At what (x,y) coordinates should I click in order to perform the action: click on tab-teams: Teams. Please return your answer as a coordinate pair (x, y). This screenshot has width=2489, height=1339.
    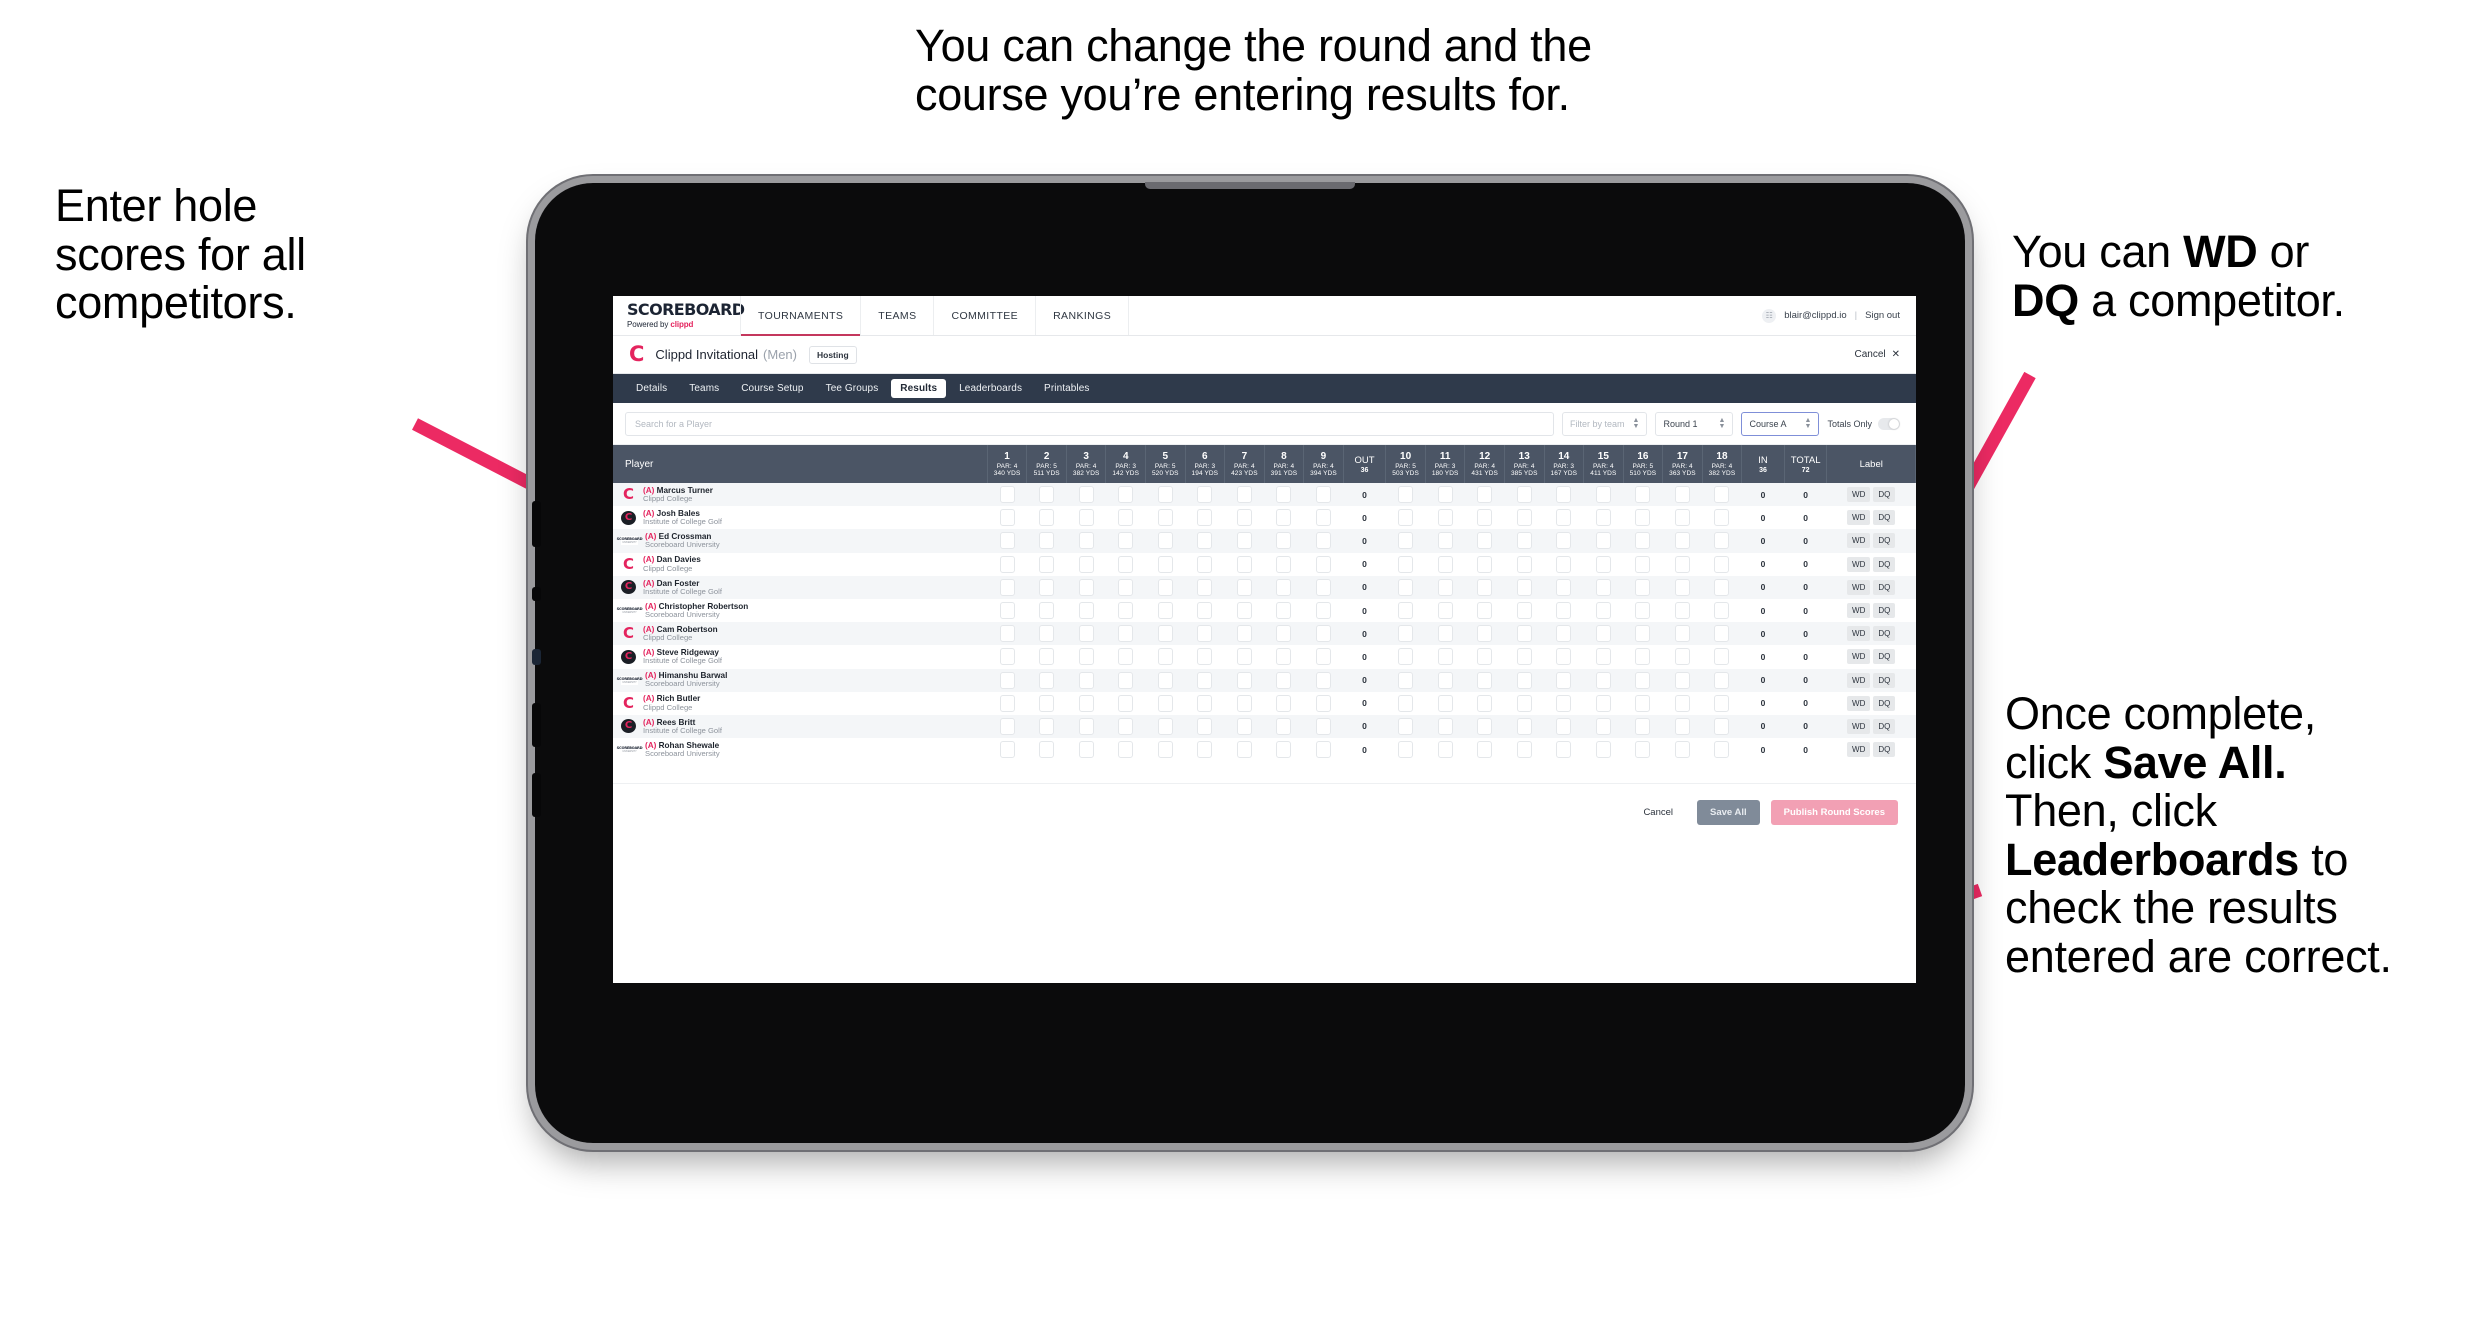
    Looking at the image, I should click on (704, 388).